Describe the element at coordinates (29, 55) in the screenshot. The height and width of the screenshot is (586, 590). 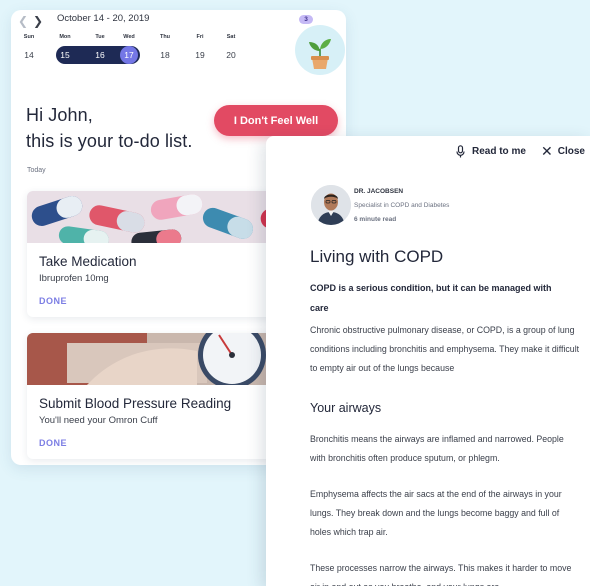
I see `day-number: 14` at that location.